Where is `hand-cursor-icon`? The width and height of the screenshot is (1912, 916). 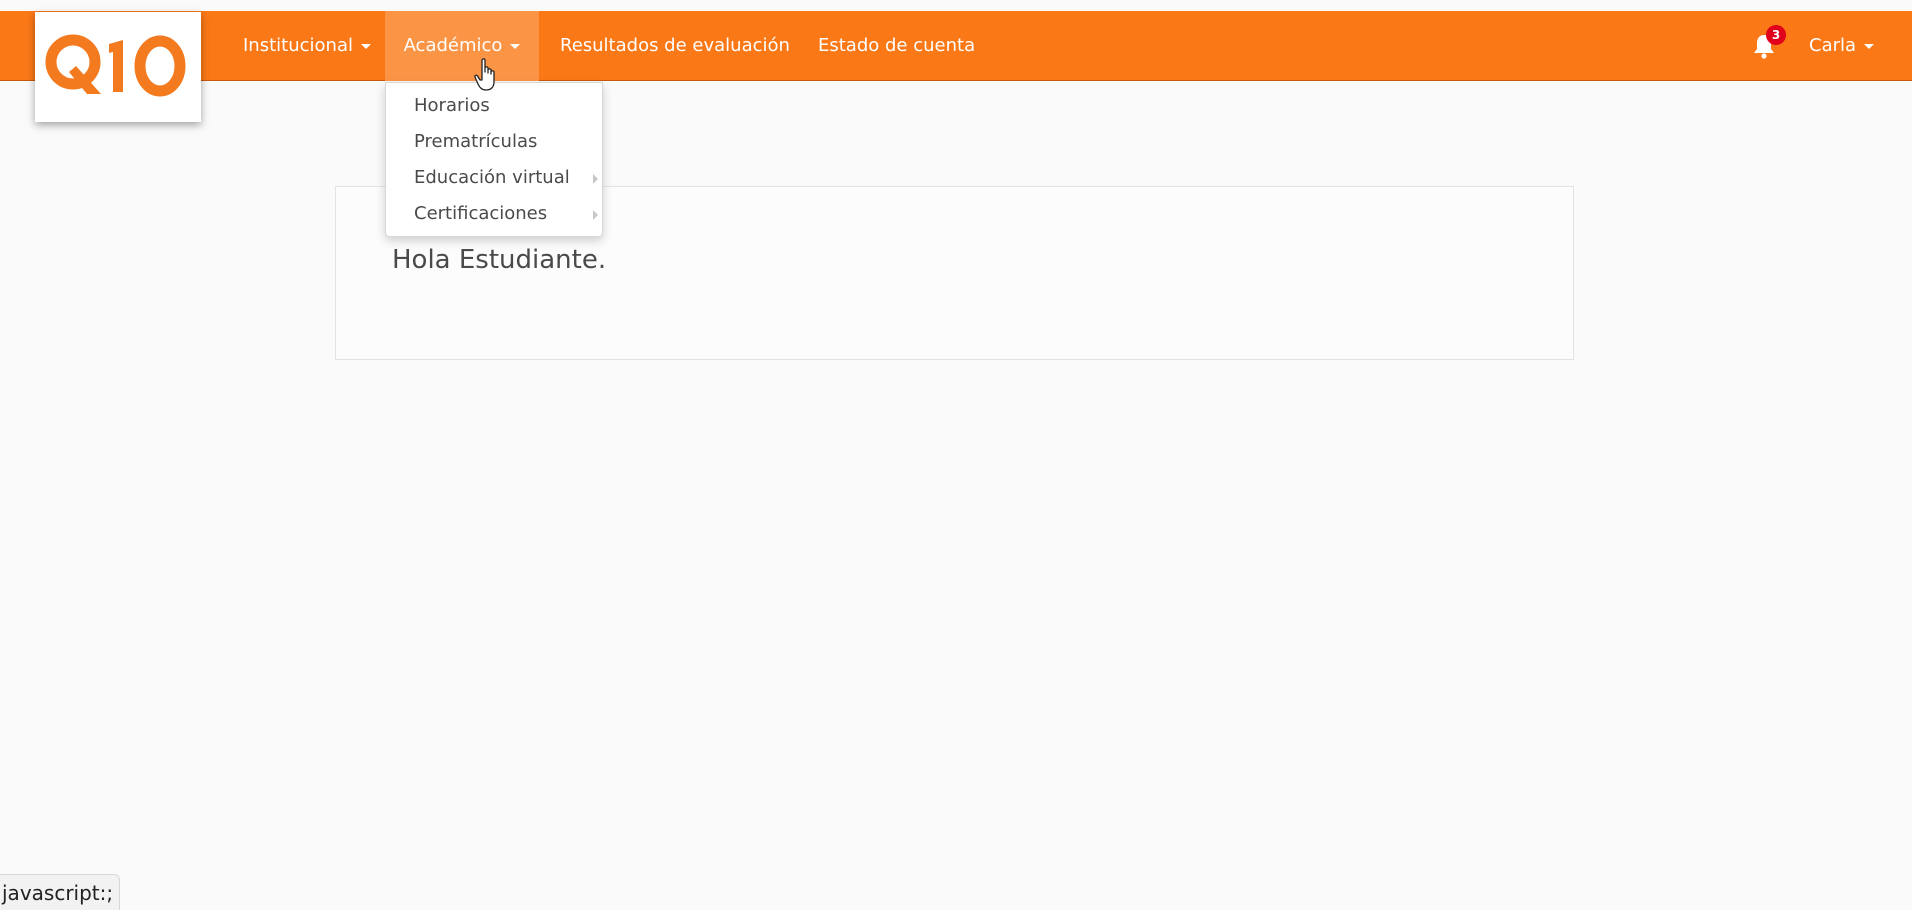
hand-cursor-icon is located at coordinates (484, 74).